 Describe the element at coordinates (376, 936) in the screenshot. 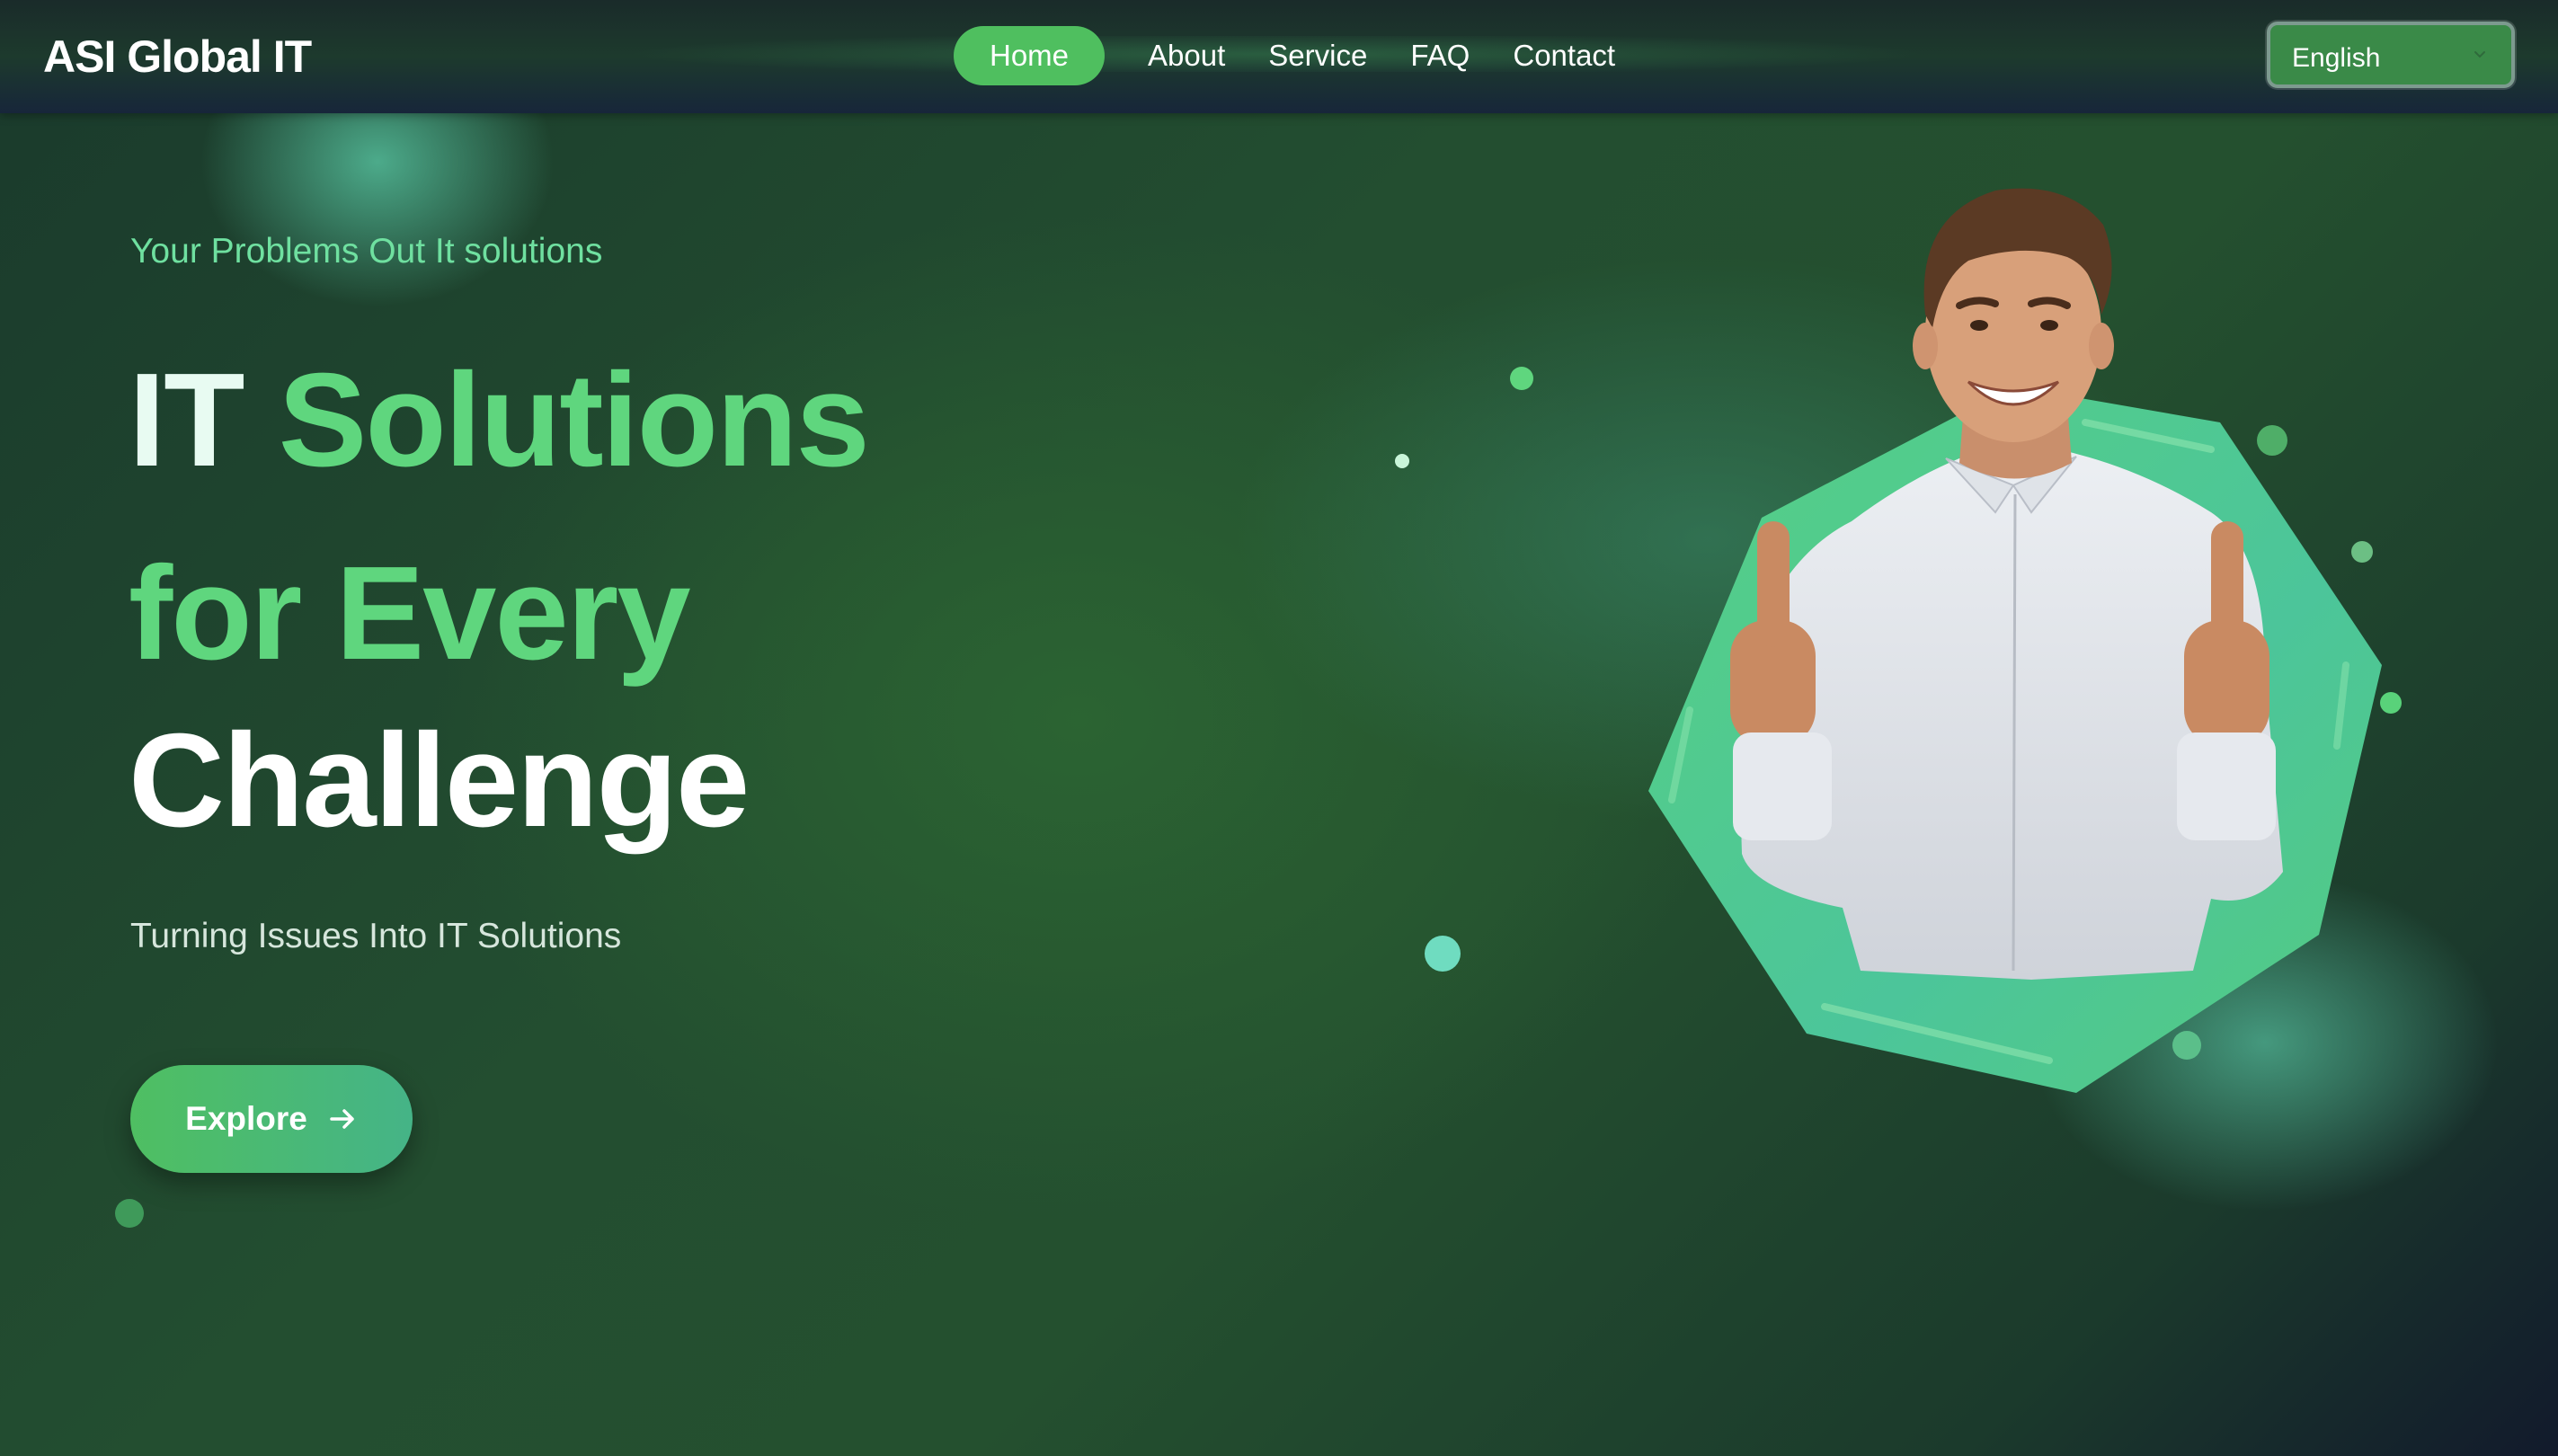

I see `hero-subtitle: Turning Issues Into IT Solutions` at that location.